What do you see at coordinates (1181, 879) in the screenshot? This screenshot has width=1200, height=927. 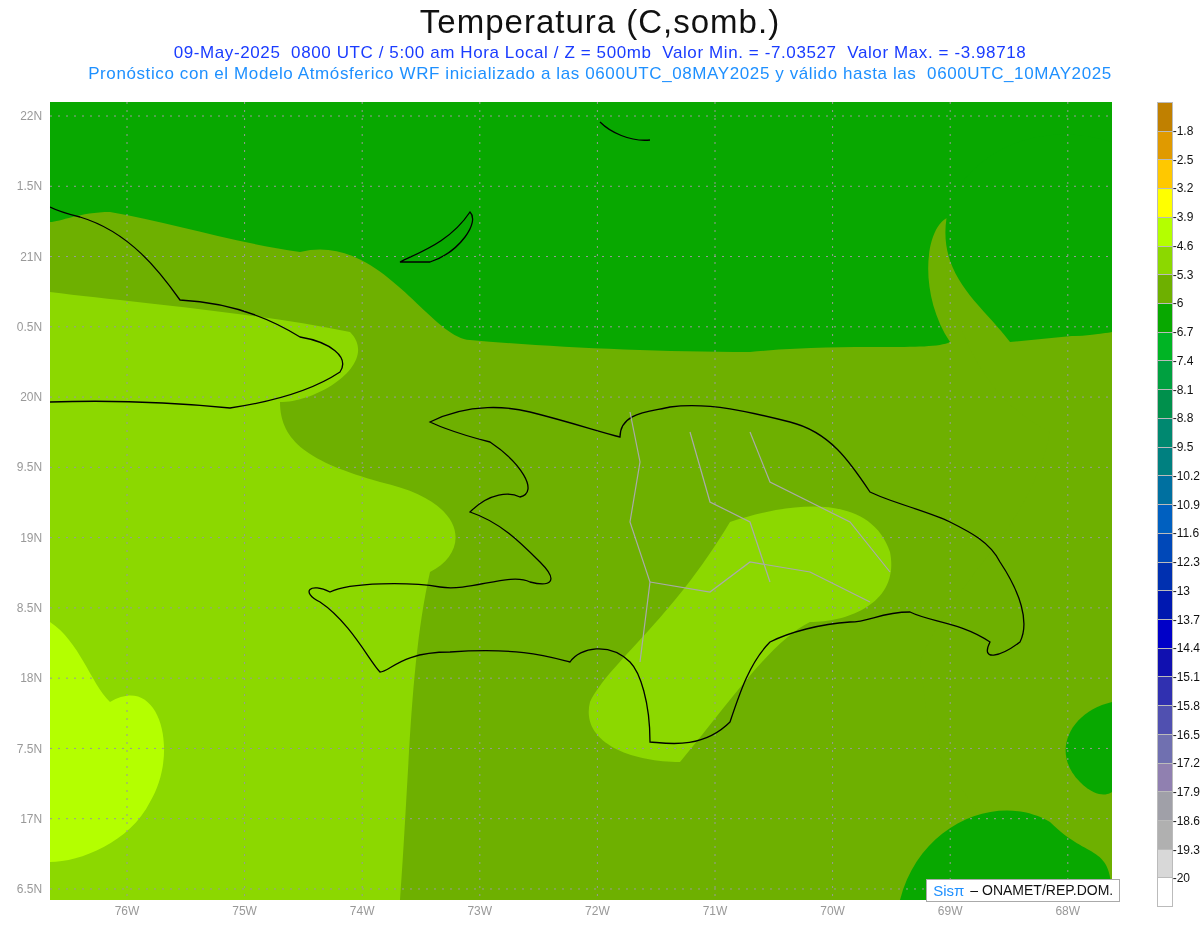 I see `scale-label: -20` at bounding box center [1181, 879].